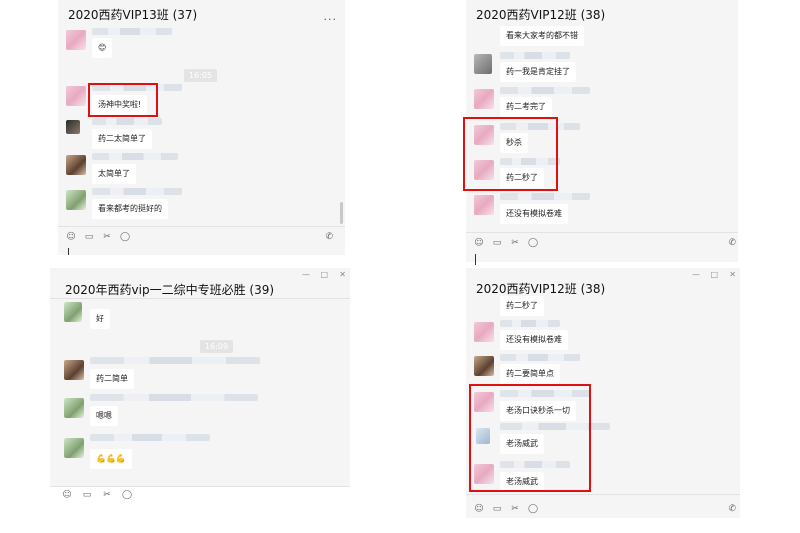 The image size is (800, 533). What do you see at coordinates (541, 15) in the screenshot?
I see `chat-title: 2020西药VIP12班 (38)` at bounding box center [541, 15].